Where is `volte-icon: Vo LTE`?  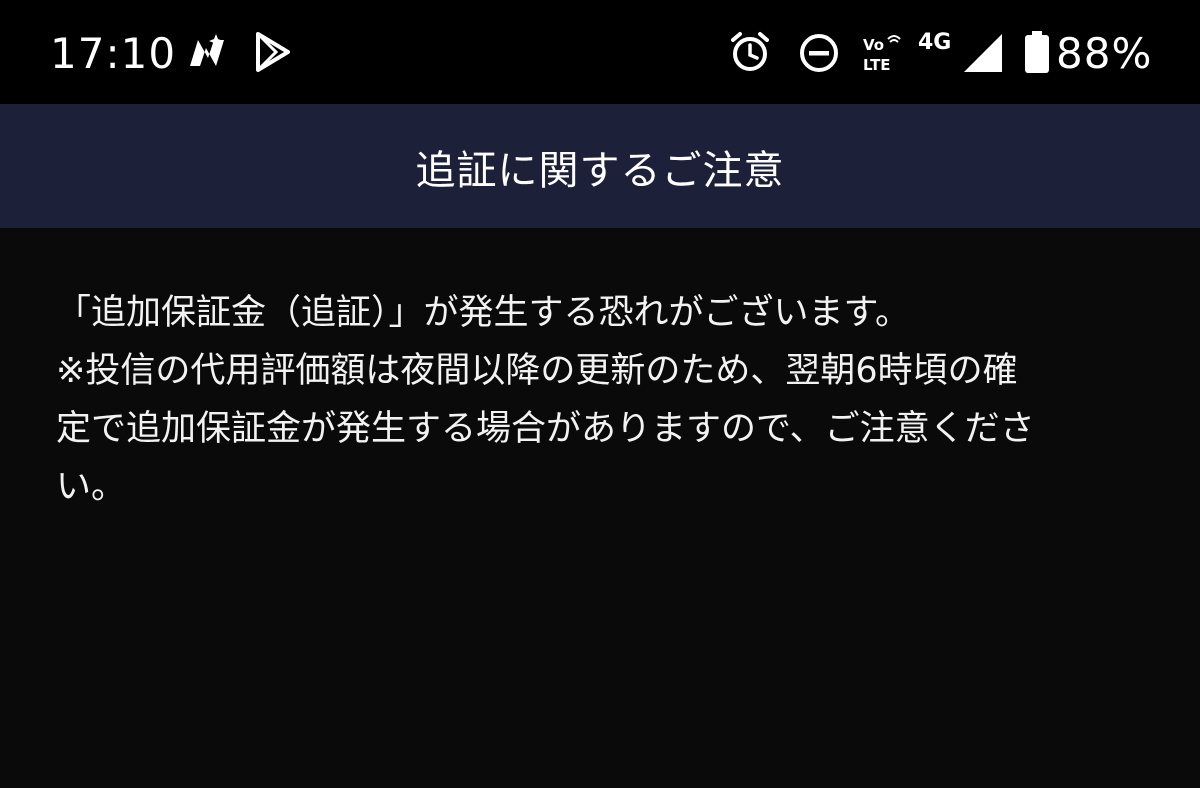 volte-icon: Vo LTE is located at coordinates (882, 54).